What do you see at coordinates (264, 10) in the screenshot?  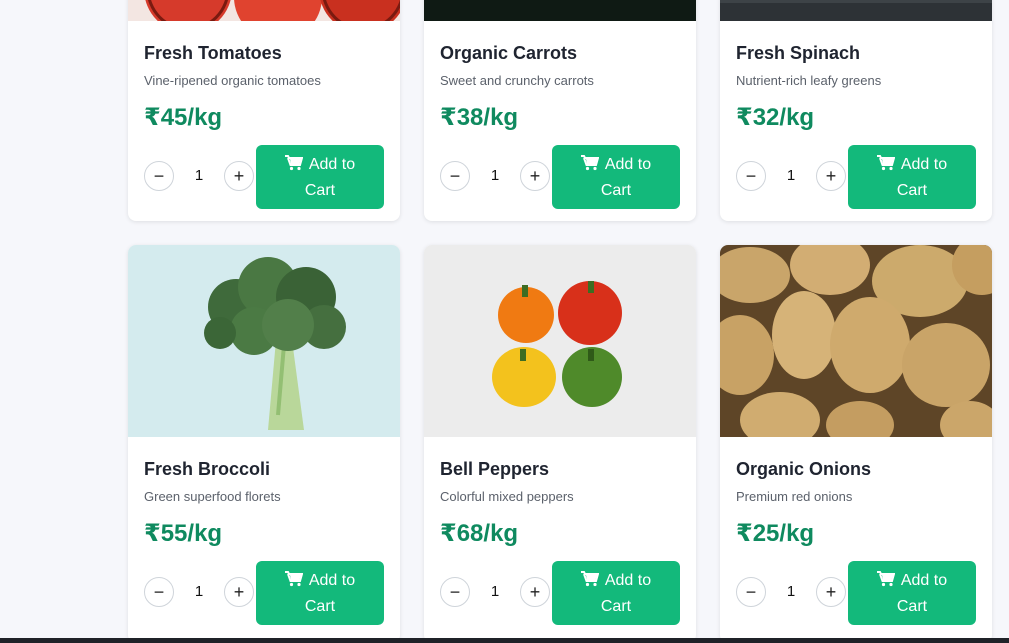 I see `product-image-tomatoes` at bounding box center [264, 10].